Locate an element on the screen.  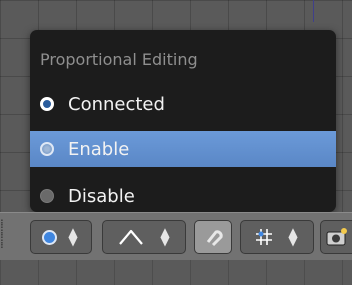
snap-toggle is located at coordinates (213, 237).